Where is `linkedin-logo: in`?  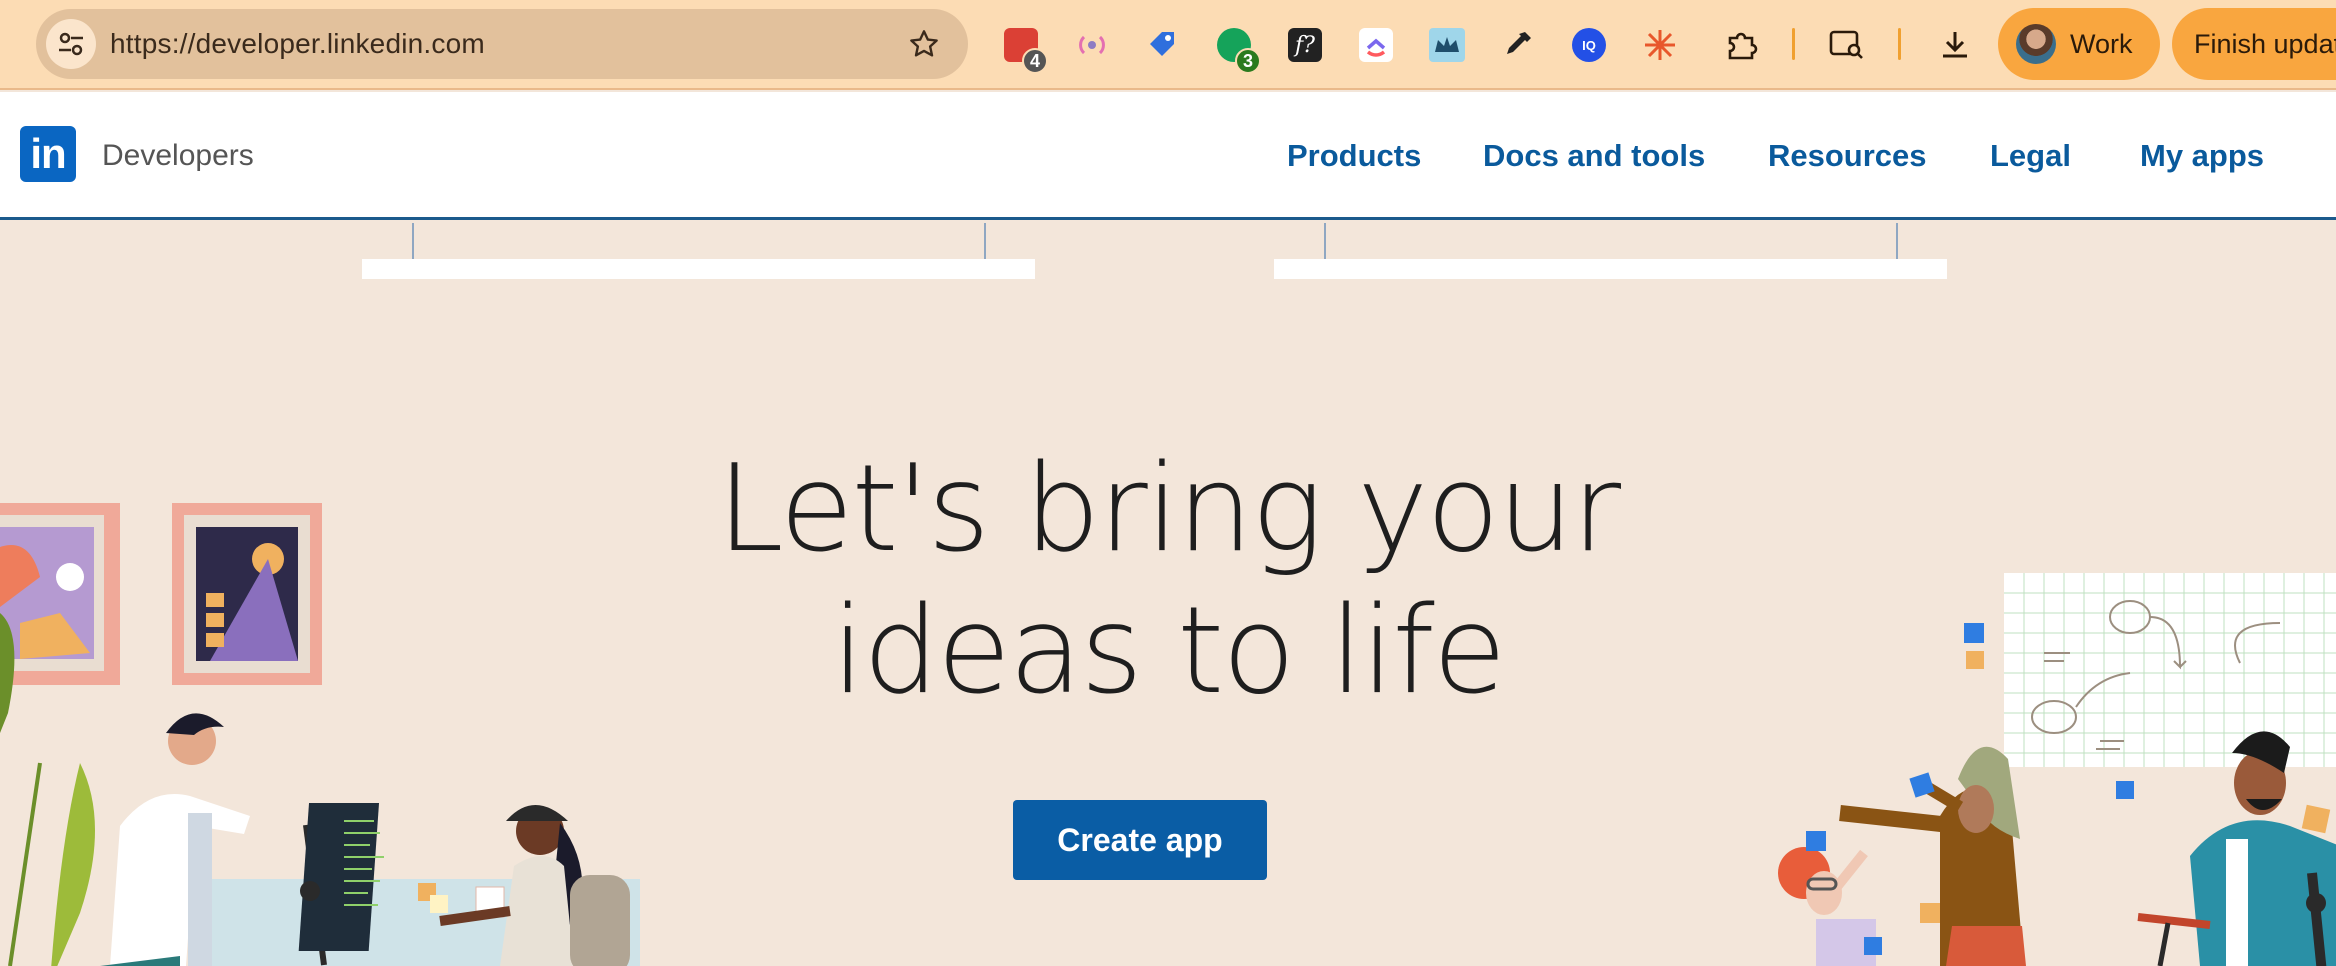 linkedin-logo: in is located at coordinates (48, 154).